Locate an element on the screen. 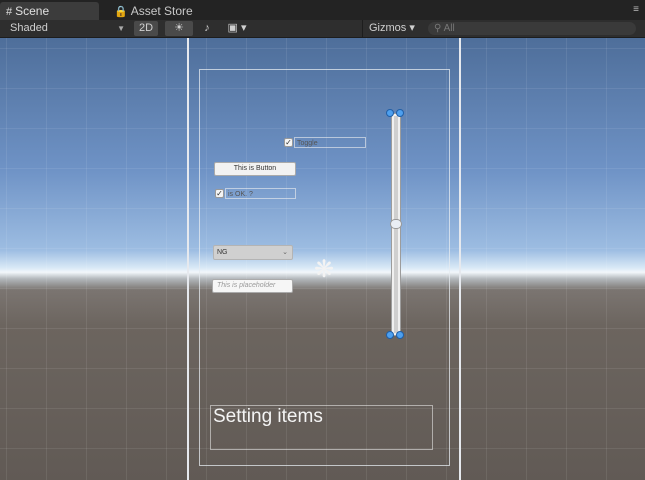 Image resolution: width=645 pixels, height=480 pixels. rect-handle-top-left is located at coordinates (390, 113).